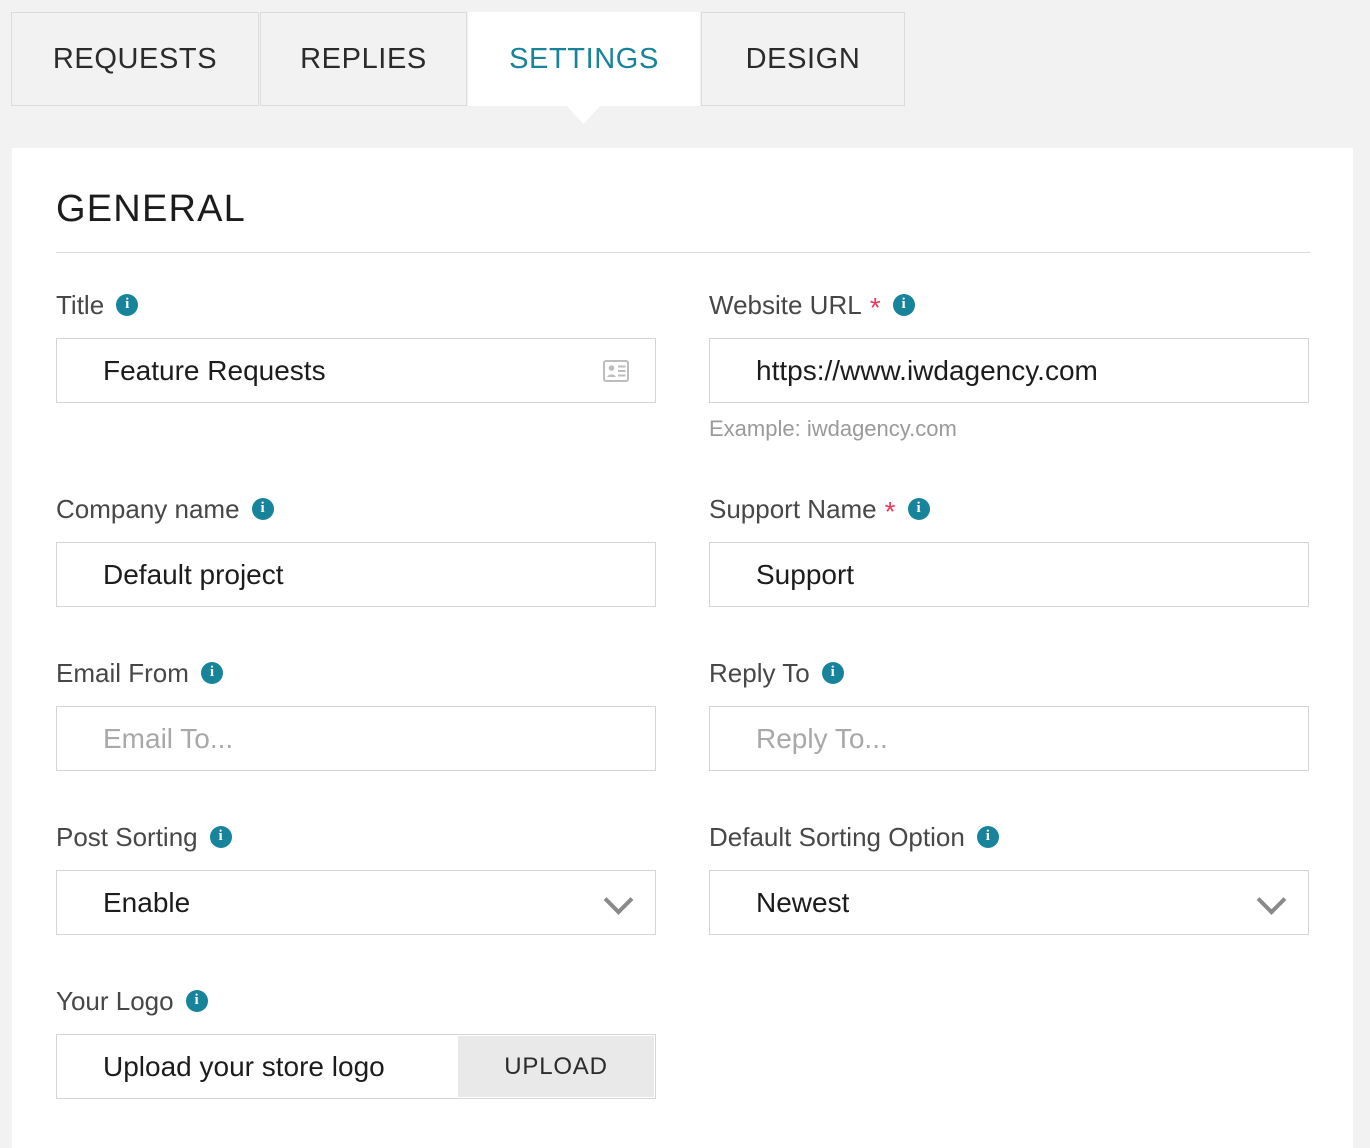 The image size is (1370, 1148). I want to click on active-tab-pointer-icon, so click(583, 114).